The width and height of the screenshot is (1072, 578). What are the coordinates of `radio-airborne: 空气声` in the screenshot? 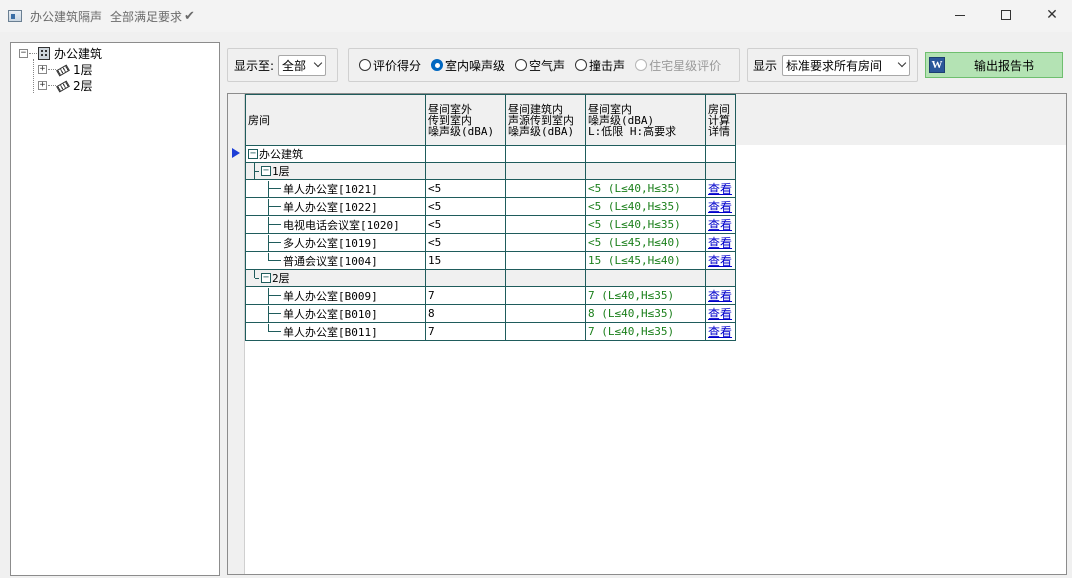 It's located at (540, 65).